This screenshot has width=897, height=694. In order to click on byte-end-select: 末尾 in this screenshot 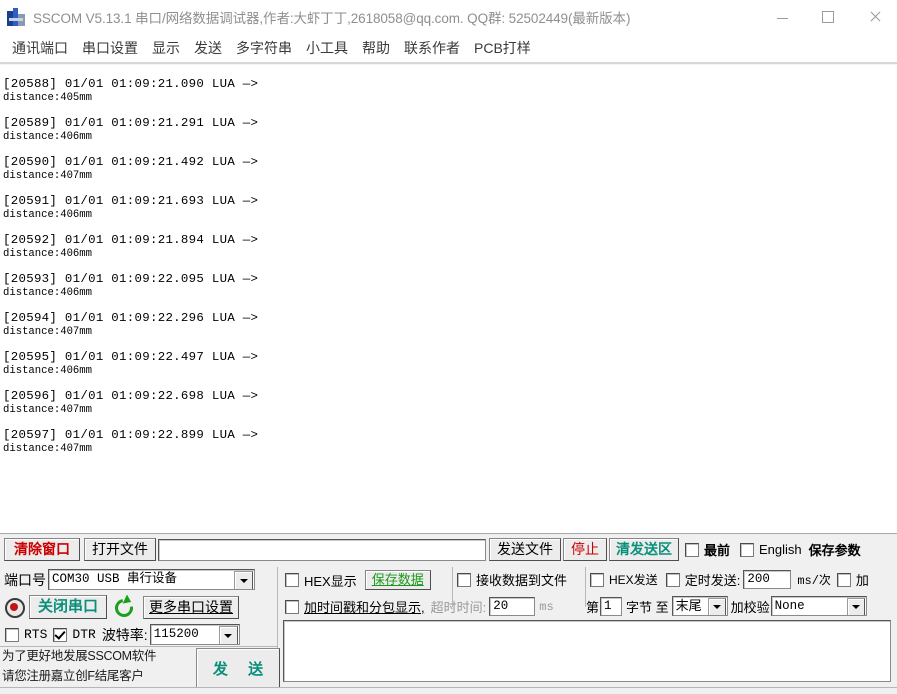, I will do `click(699, 606)`.